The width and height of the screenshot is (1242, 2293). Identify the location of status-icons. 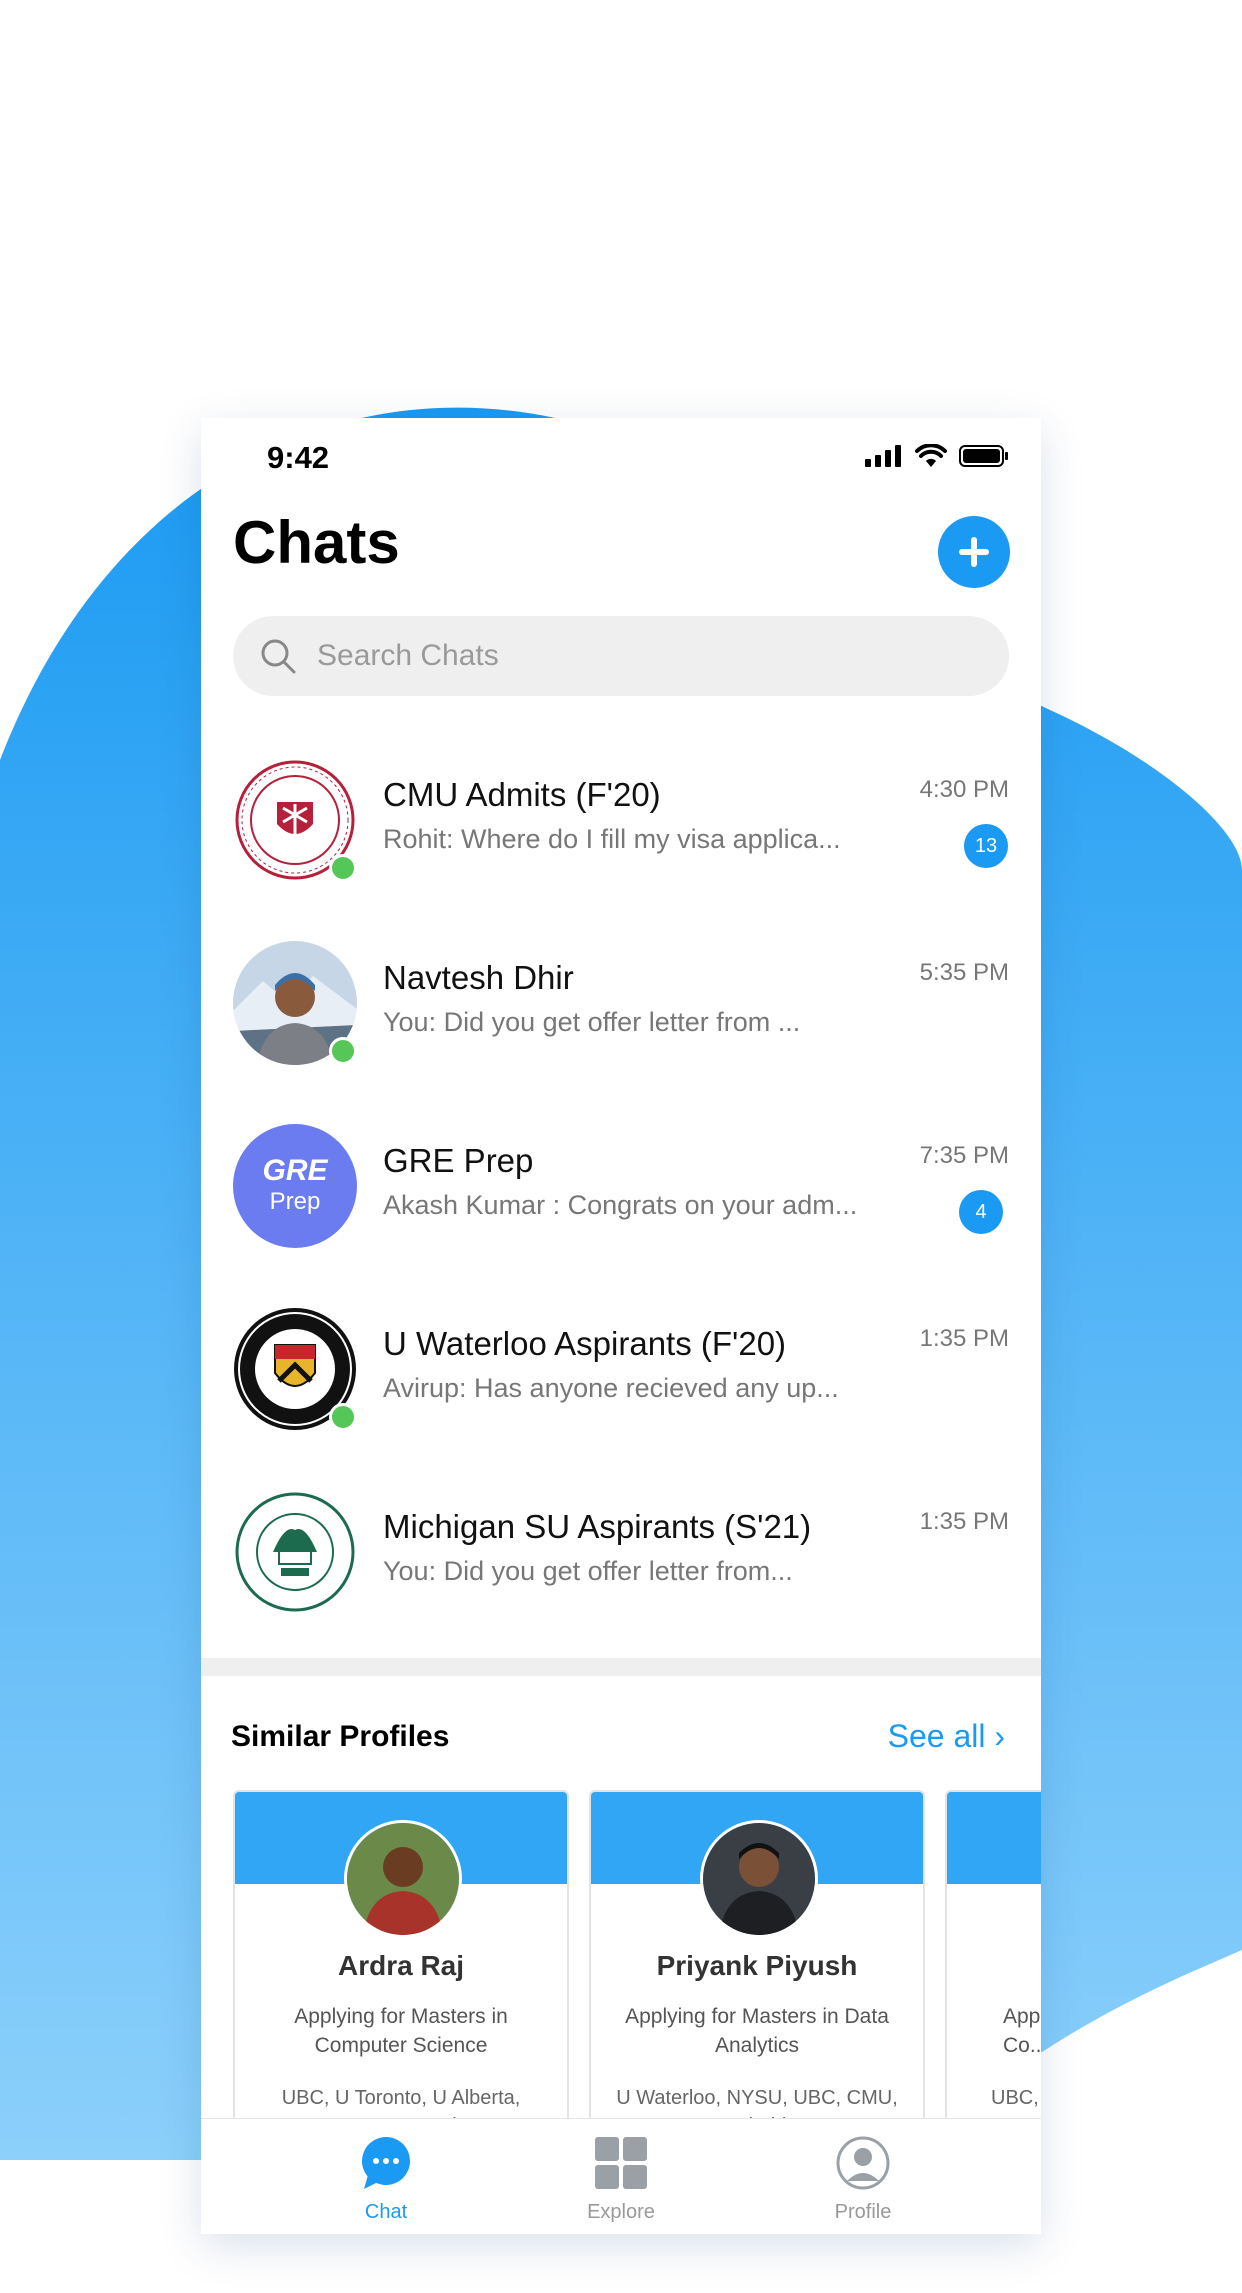
(937, 456).